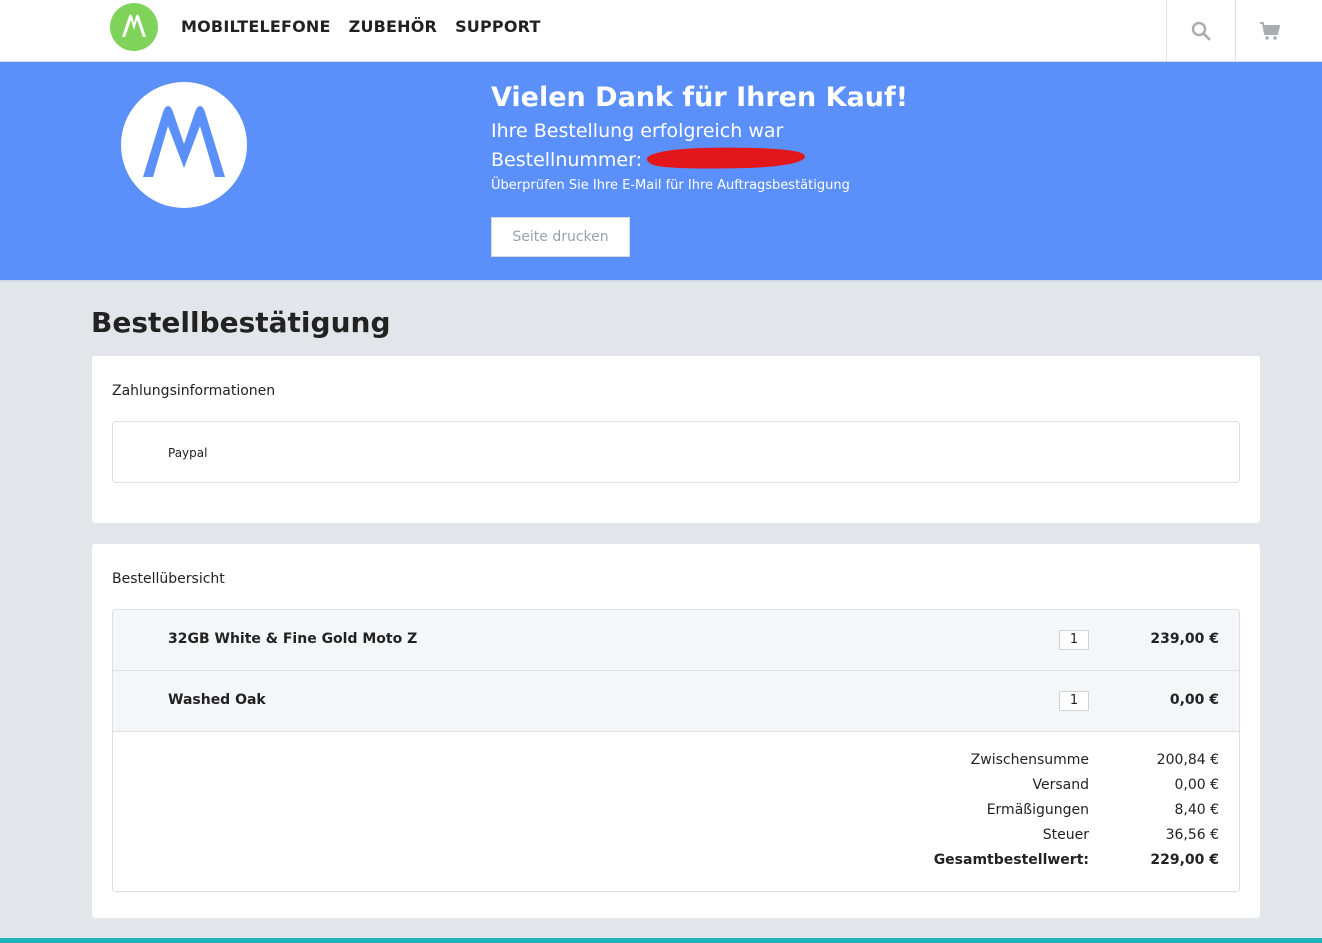 The width and height of the screenshot is (1322, 943). I want to click on footer-accent-line, so click(661, 940).